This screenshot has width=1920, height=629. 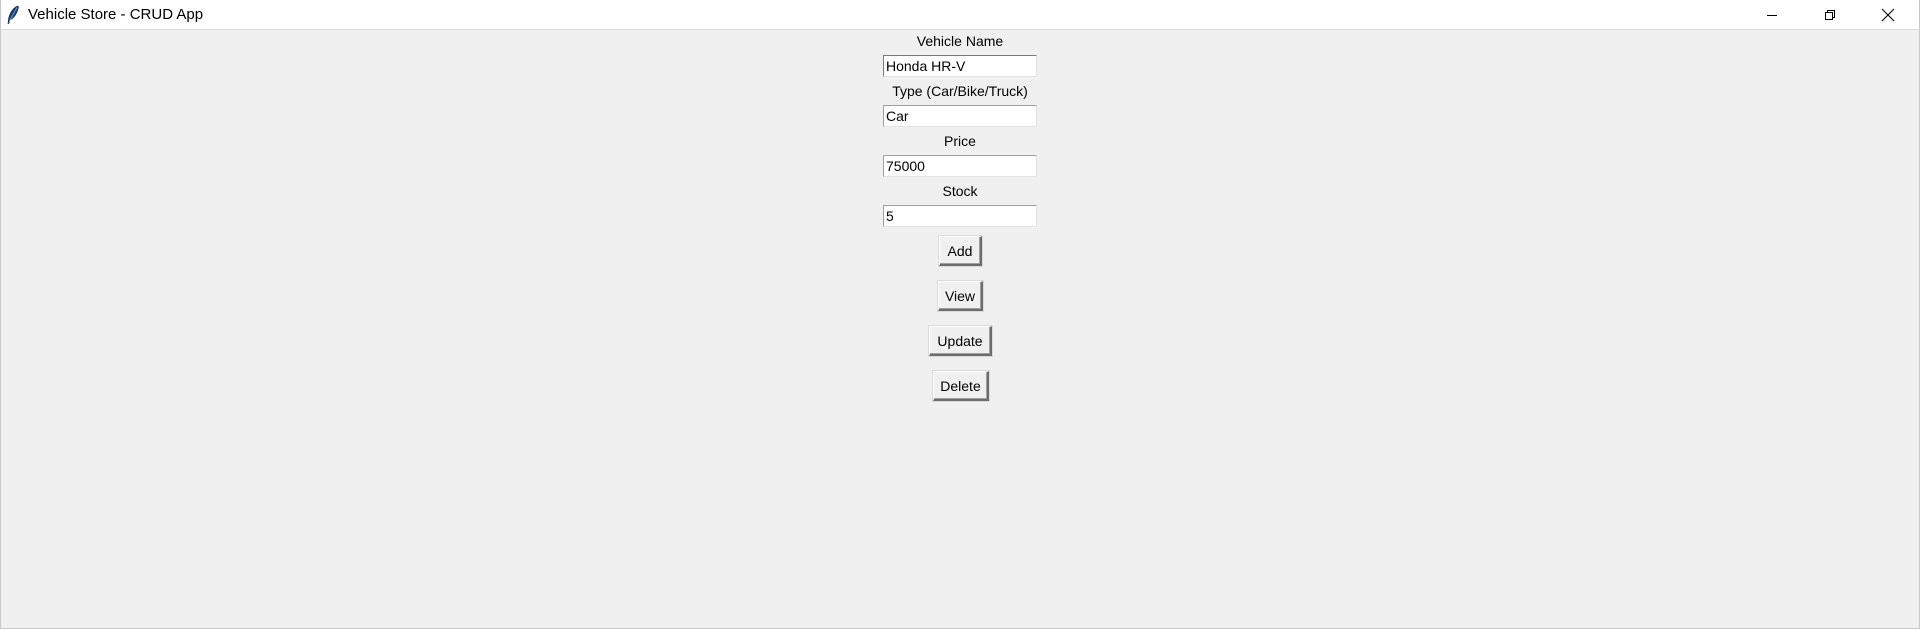 What do you see at coordinates (960, 341) in the screenshot?
I see `update-button: Update` at bounding box center [960, 341].